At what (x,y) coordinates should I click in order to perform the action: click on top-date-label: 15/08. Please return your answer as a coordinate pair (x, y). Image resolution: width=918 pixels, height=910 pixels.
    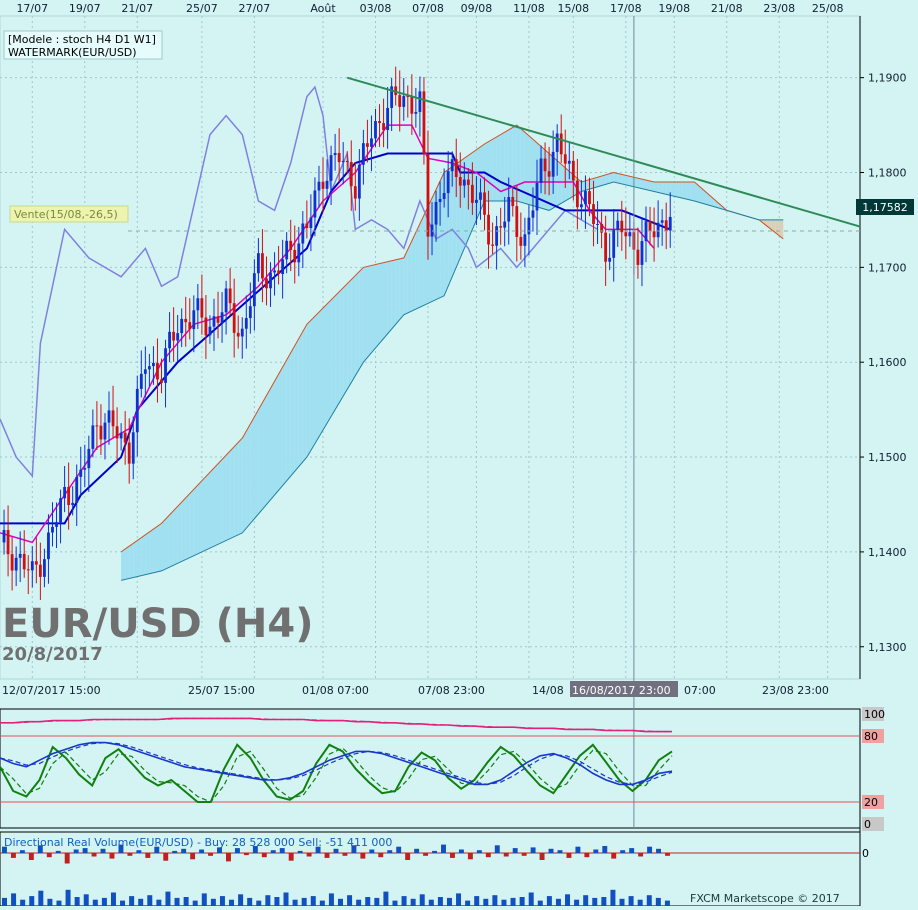
    Looking at the image, I should click on (573, 8).